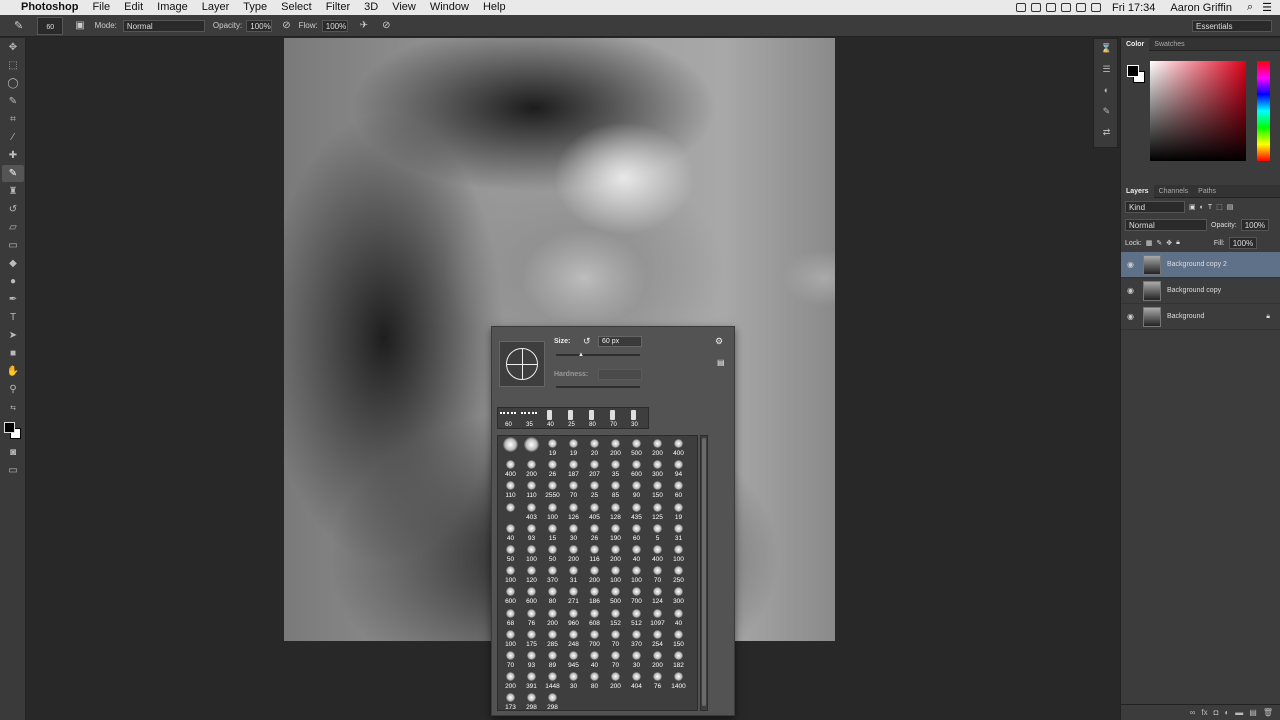 The width and height of the screenshot is (1280, 720). I want to click on brush-preset: 89, so click(552, 659).